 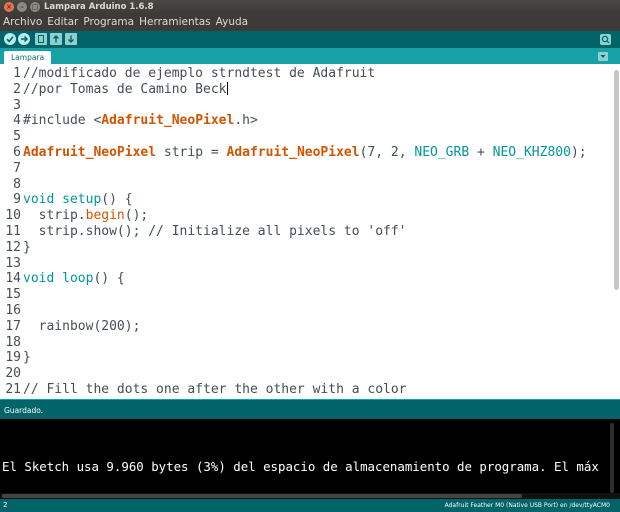 I want to click on code-line: 16, so click(x=306, y=311).